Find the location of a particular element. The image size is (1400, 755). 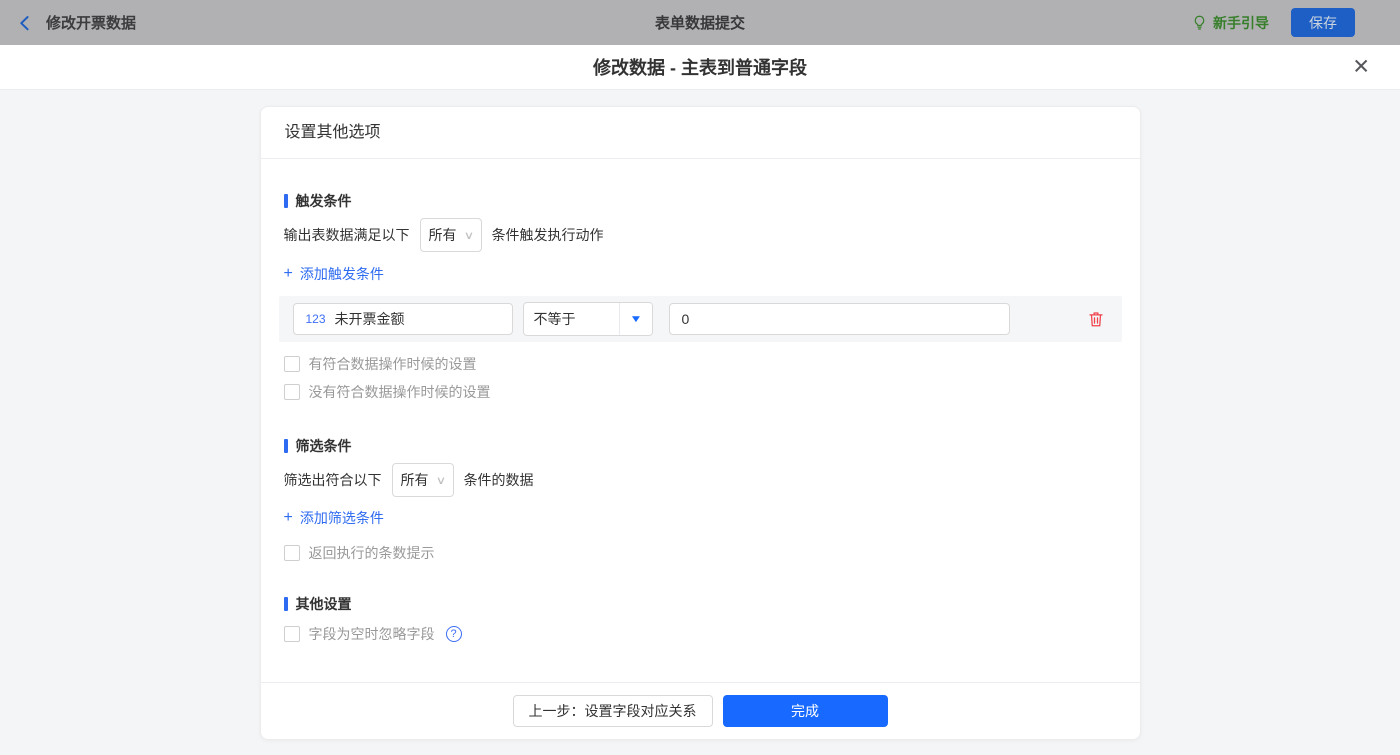

ignore-empty-field-option: 字段为空时忽略字段 ? is located at coordinates (702, 634).